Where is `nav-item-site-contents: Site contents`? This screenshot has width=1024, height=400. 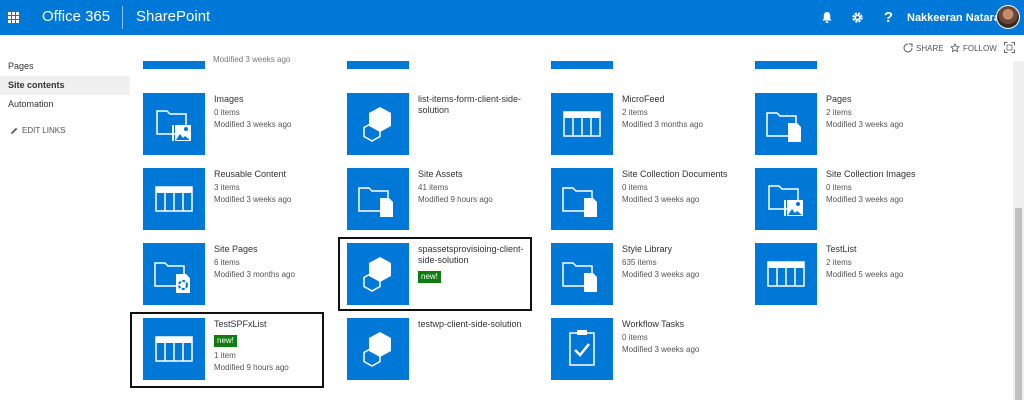 nav-item-site-contents: Site contents is located at coordinates (65, 85).